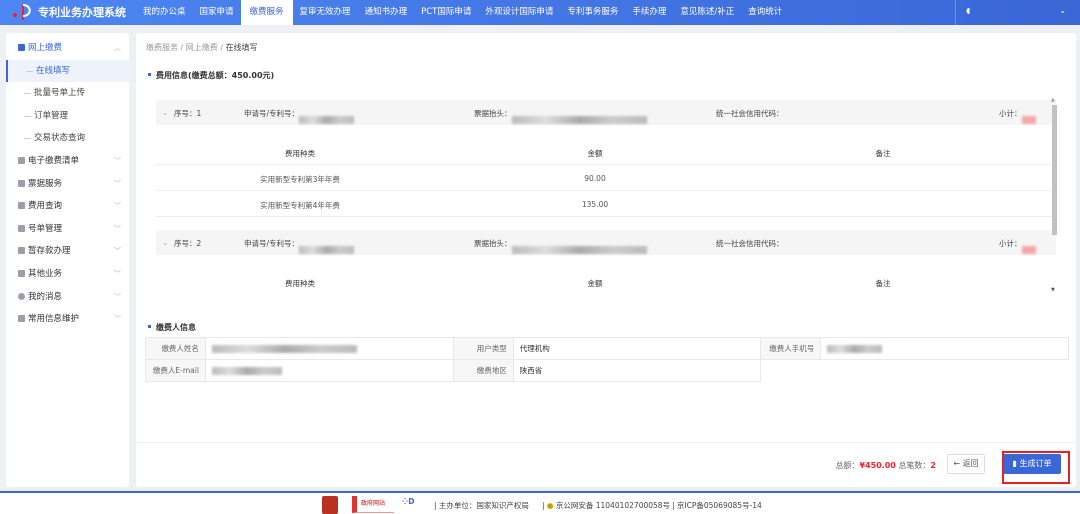 The height and width of the screenshot is (514, 1080). I want to click on nav-item: 国家申请, so click(217, 12).